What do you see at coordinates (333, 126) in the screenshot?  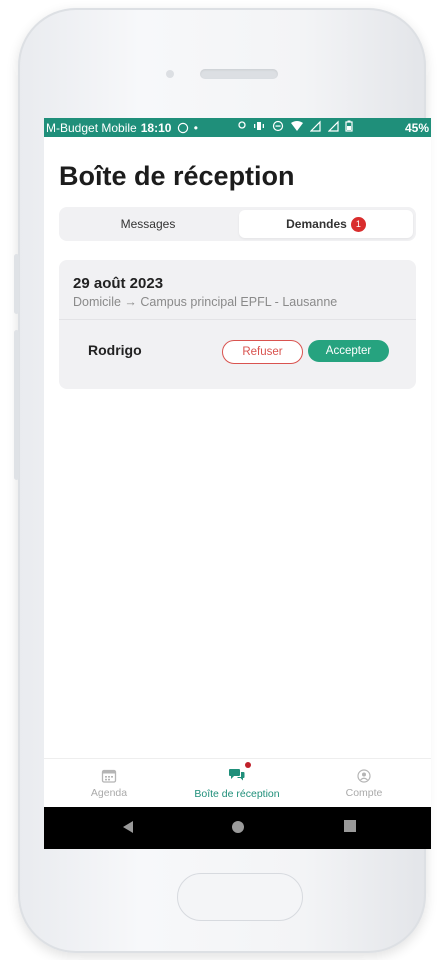 I see `signal-2-icon` at bounding box center [333, 126].